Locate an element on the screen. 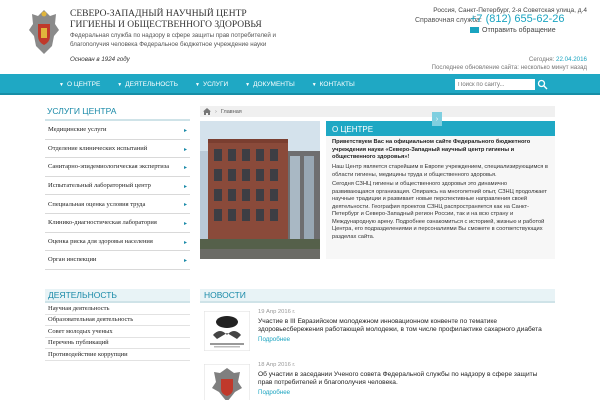  service-item-clinical-trials: Отделение клинических испытаний ▸ is located at coordinates (117, 149).